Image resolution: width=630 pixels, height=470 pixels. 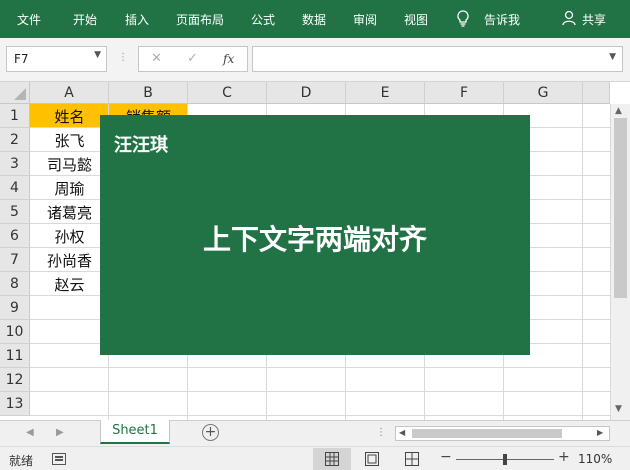 What do you see at coordinates (15, 404) in the screenshot?
I see `row-header-13: 13` at bounding box center [15, 404].